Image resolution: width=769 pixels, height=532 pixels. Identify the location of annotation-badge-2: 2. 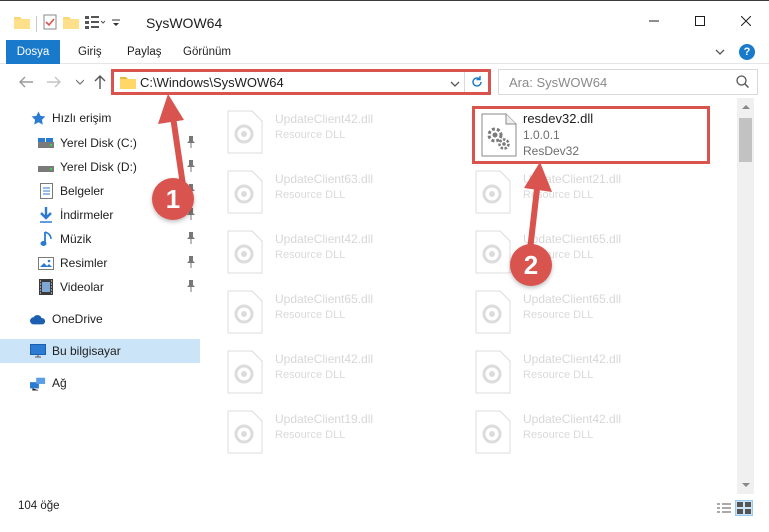
(531, 265).